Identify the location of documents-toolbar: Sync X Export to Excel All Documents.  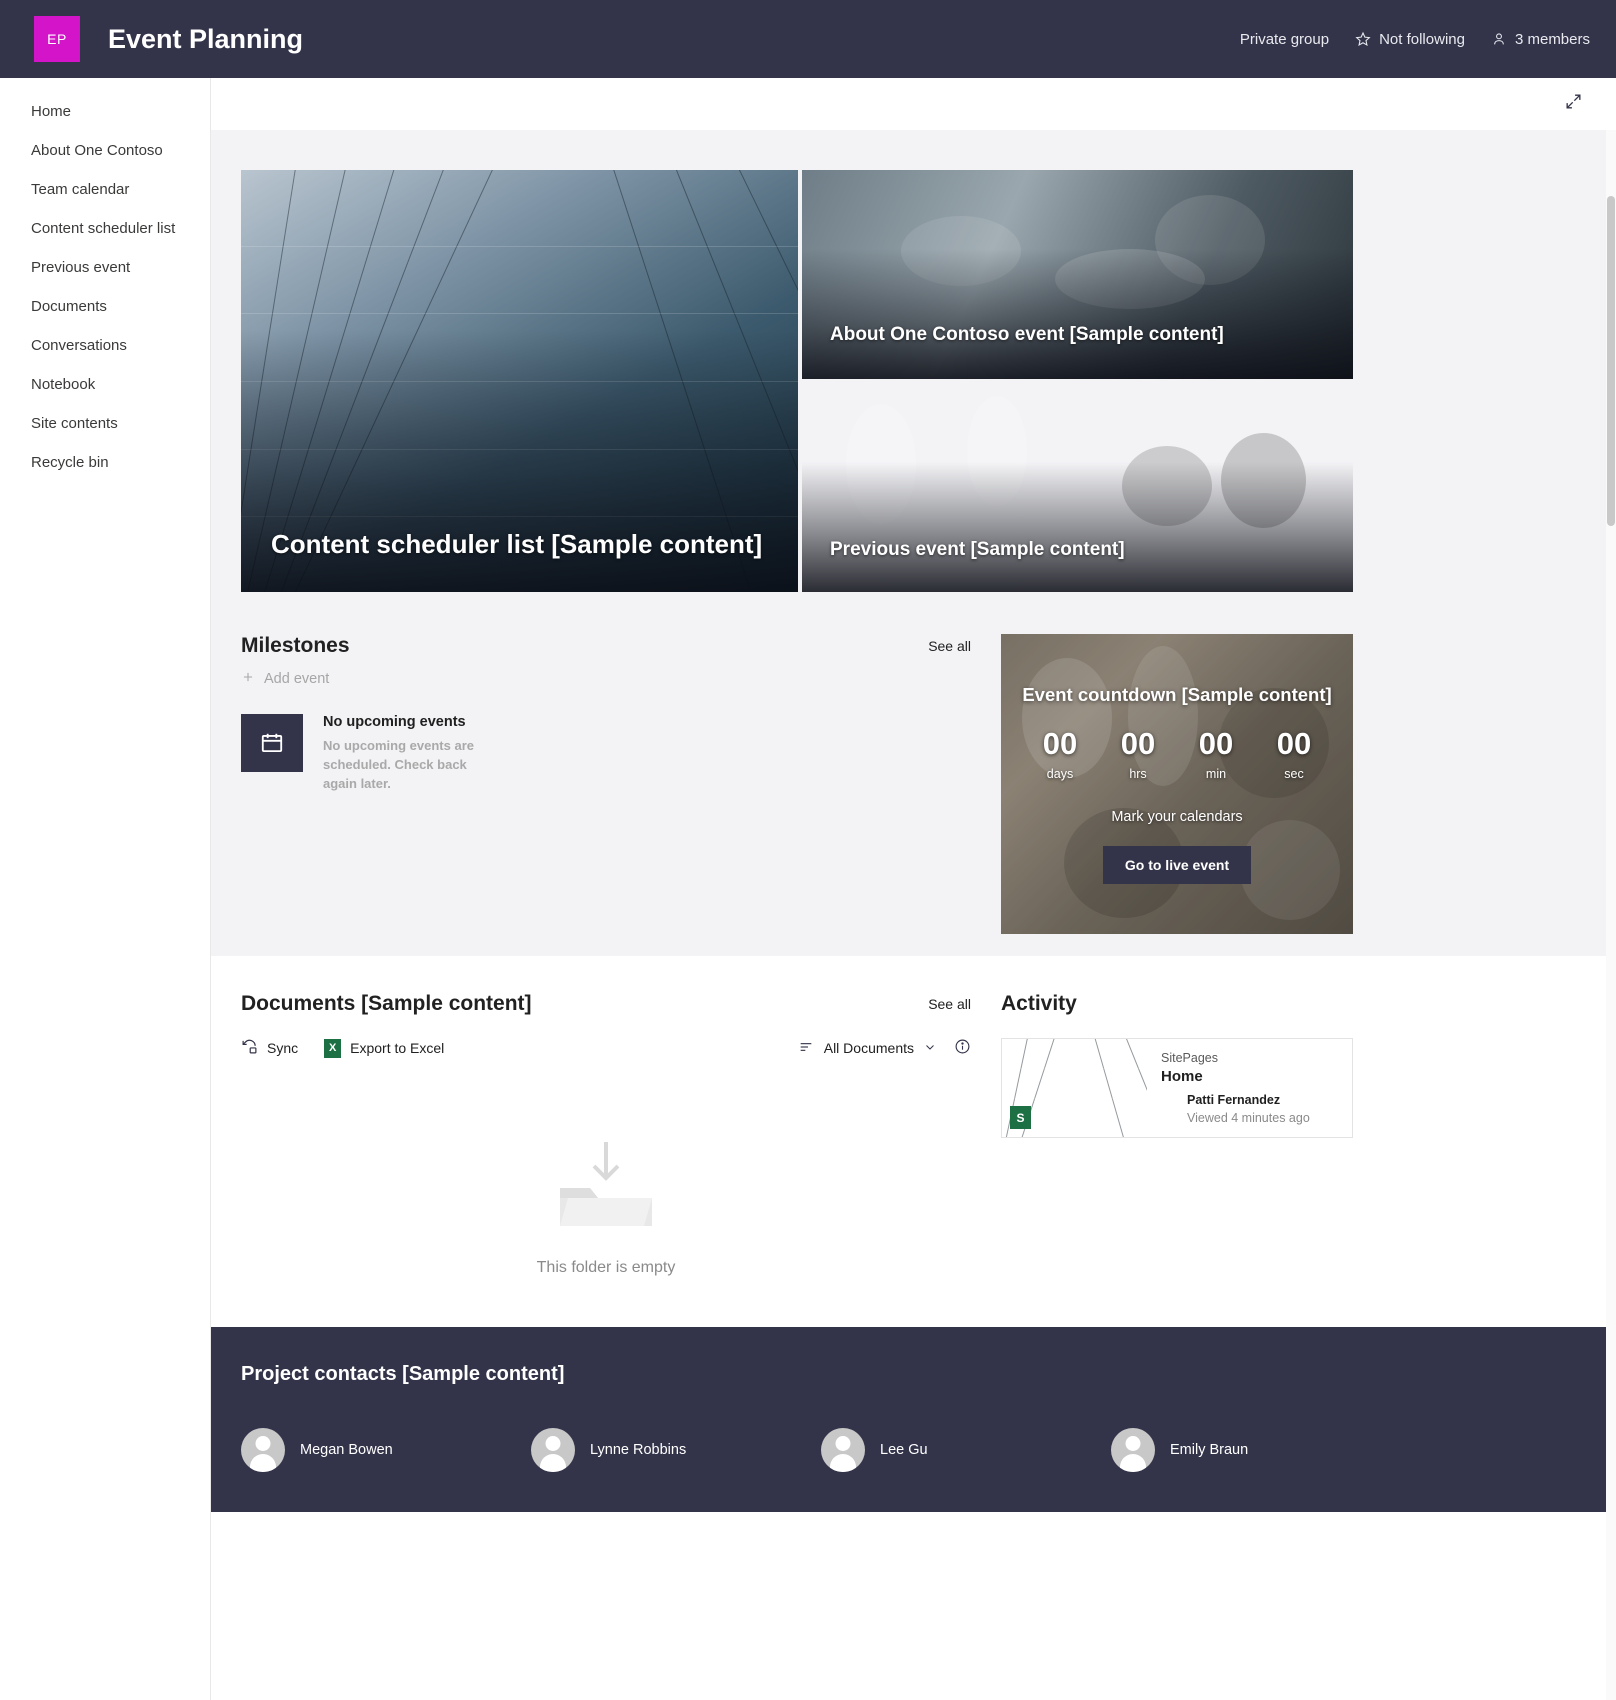
(606, 1048).